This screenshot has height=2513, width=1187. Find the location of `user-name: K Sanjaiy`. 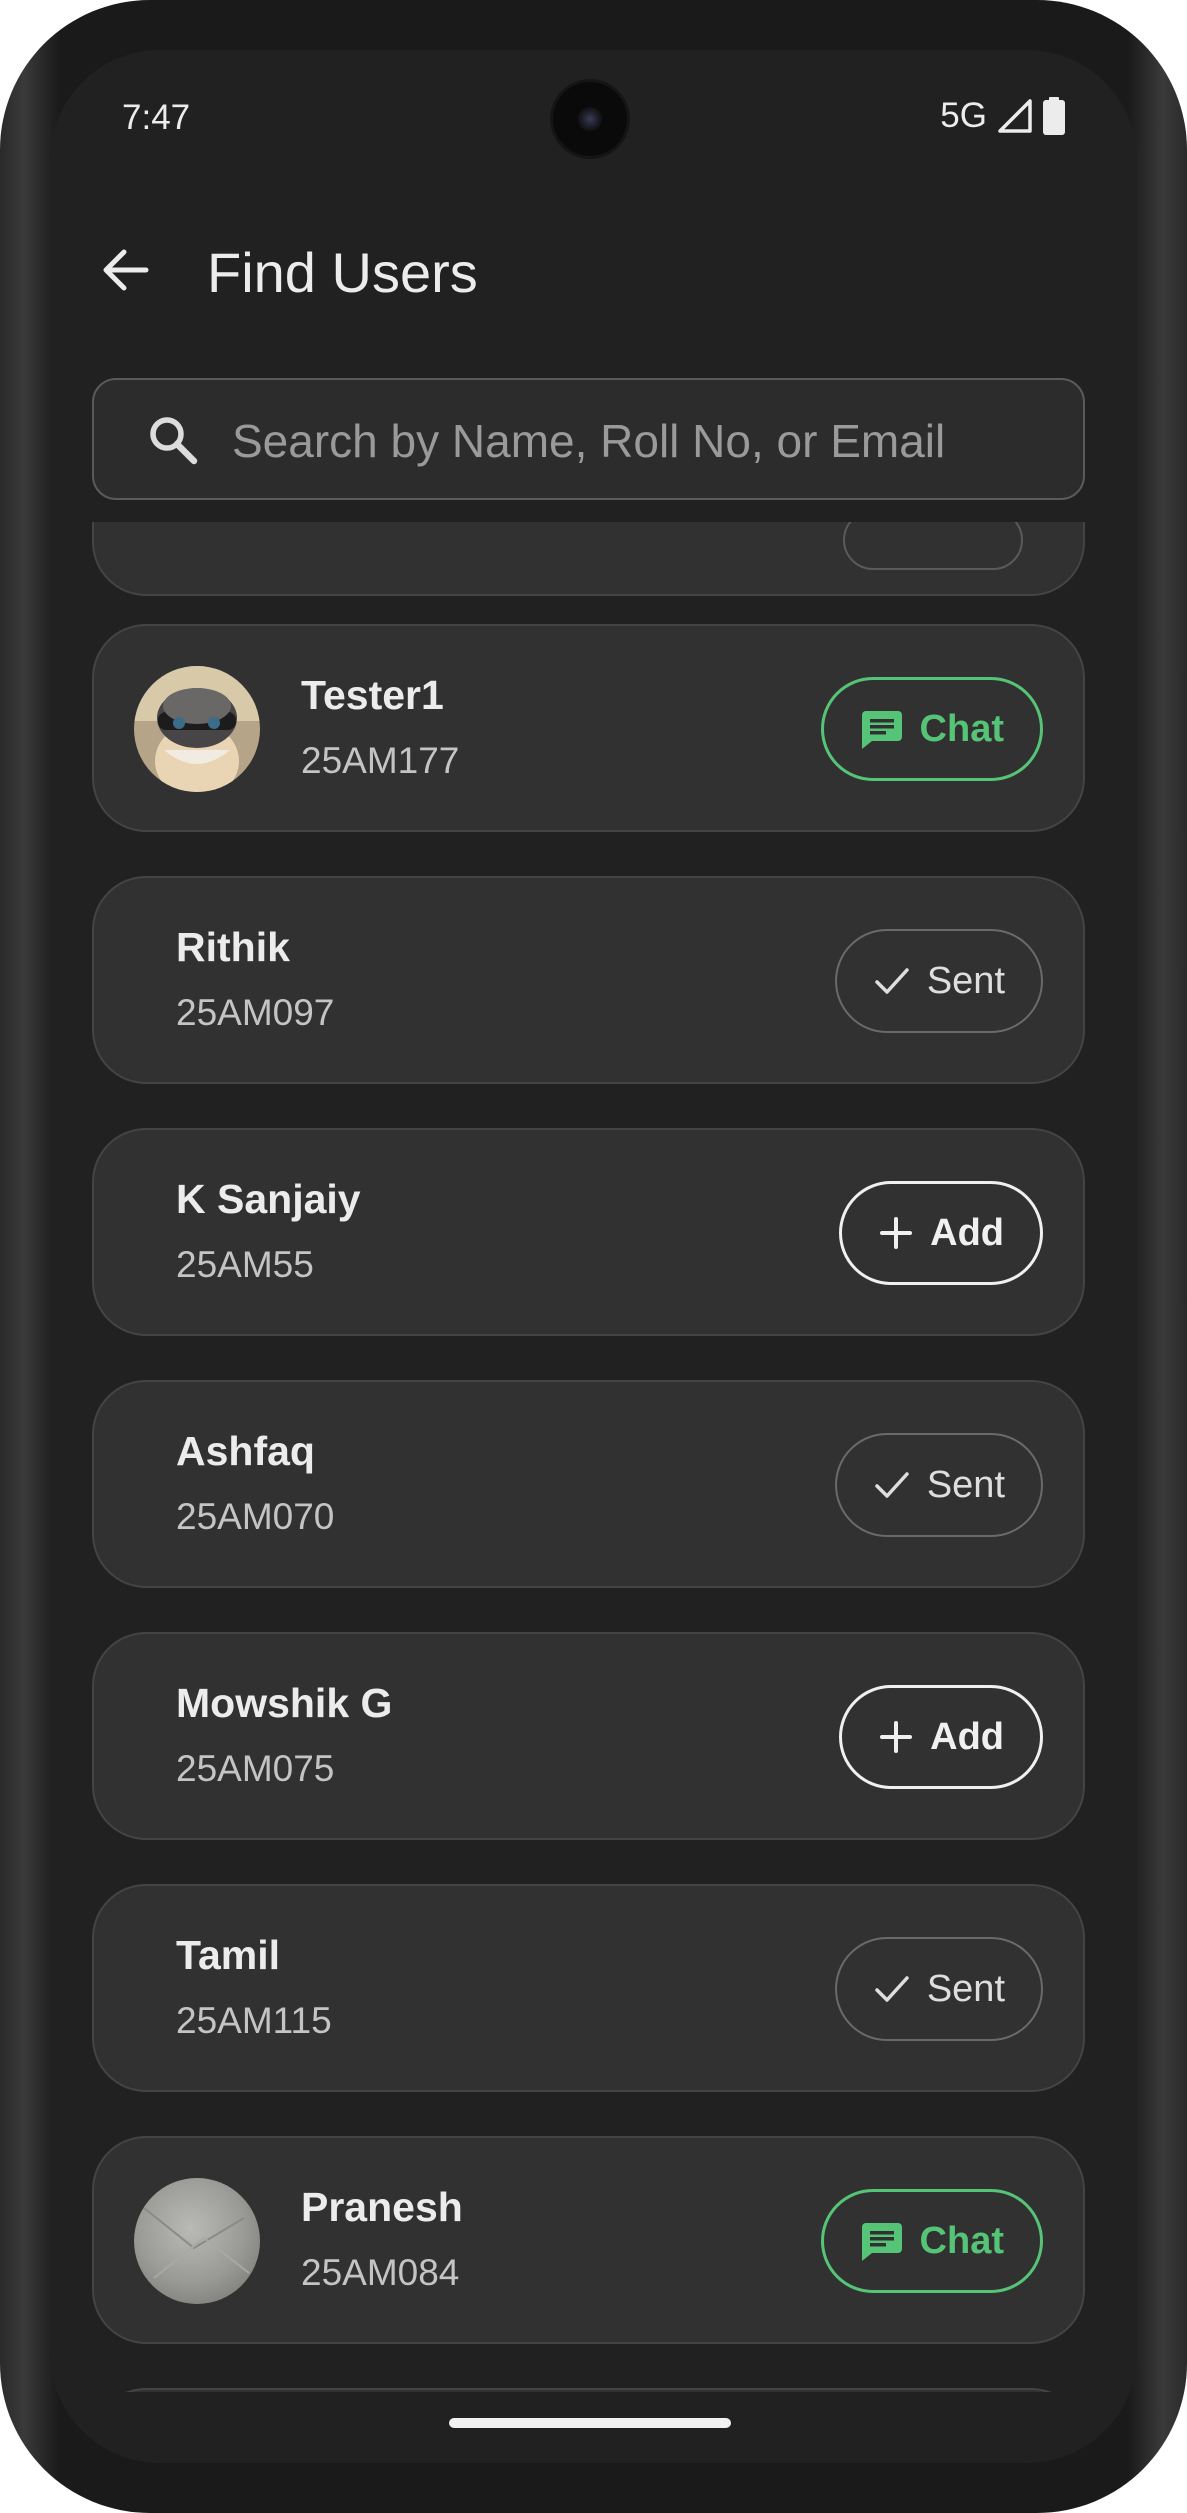

user-name: K Sanjaiy is located at coordinates (268, 1199).